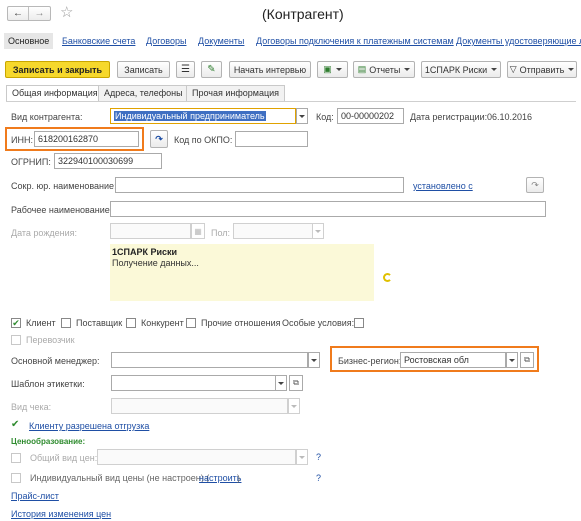  I want to click on individual-price-help-icon: ?, so click(318, 478).